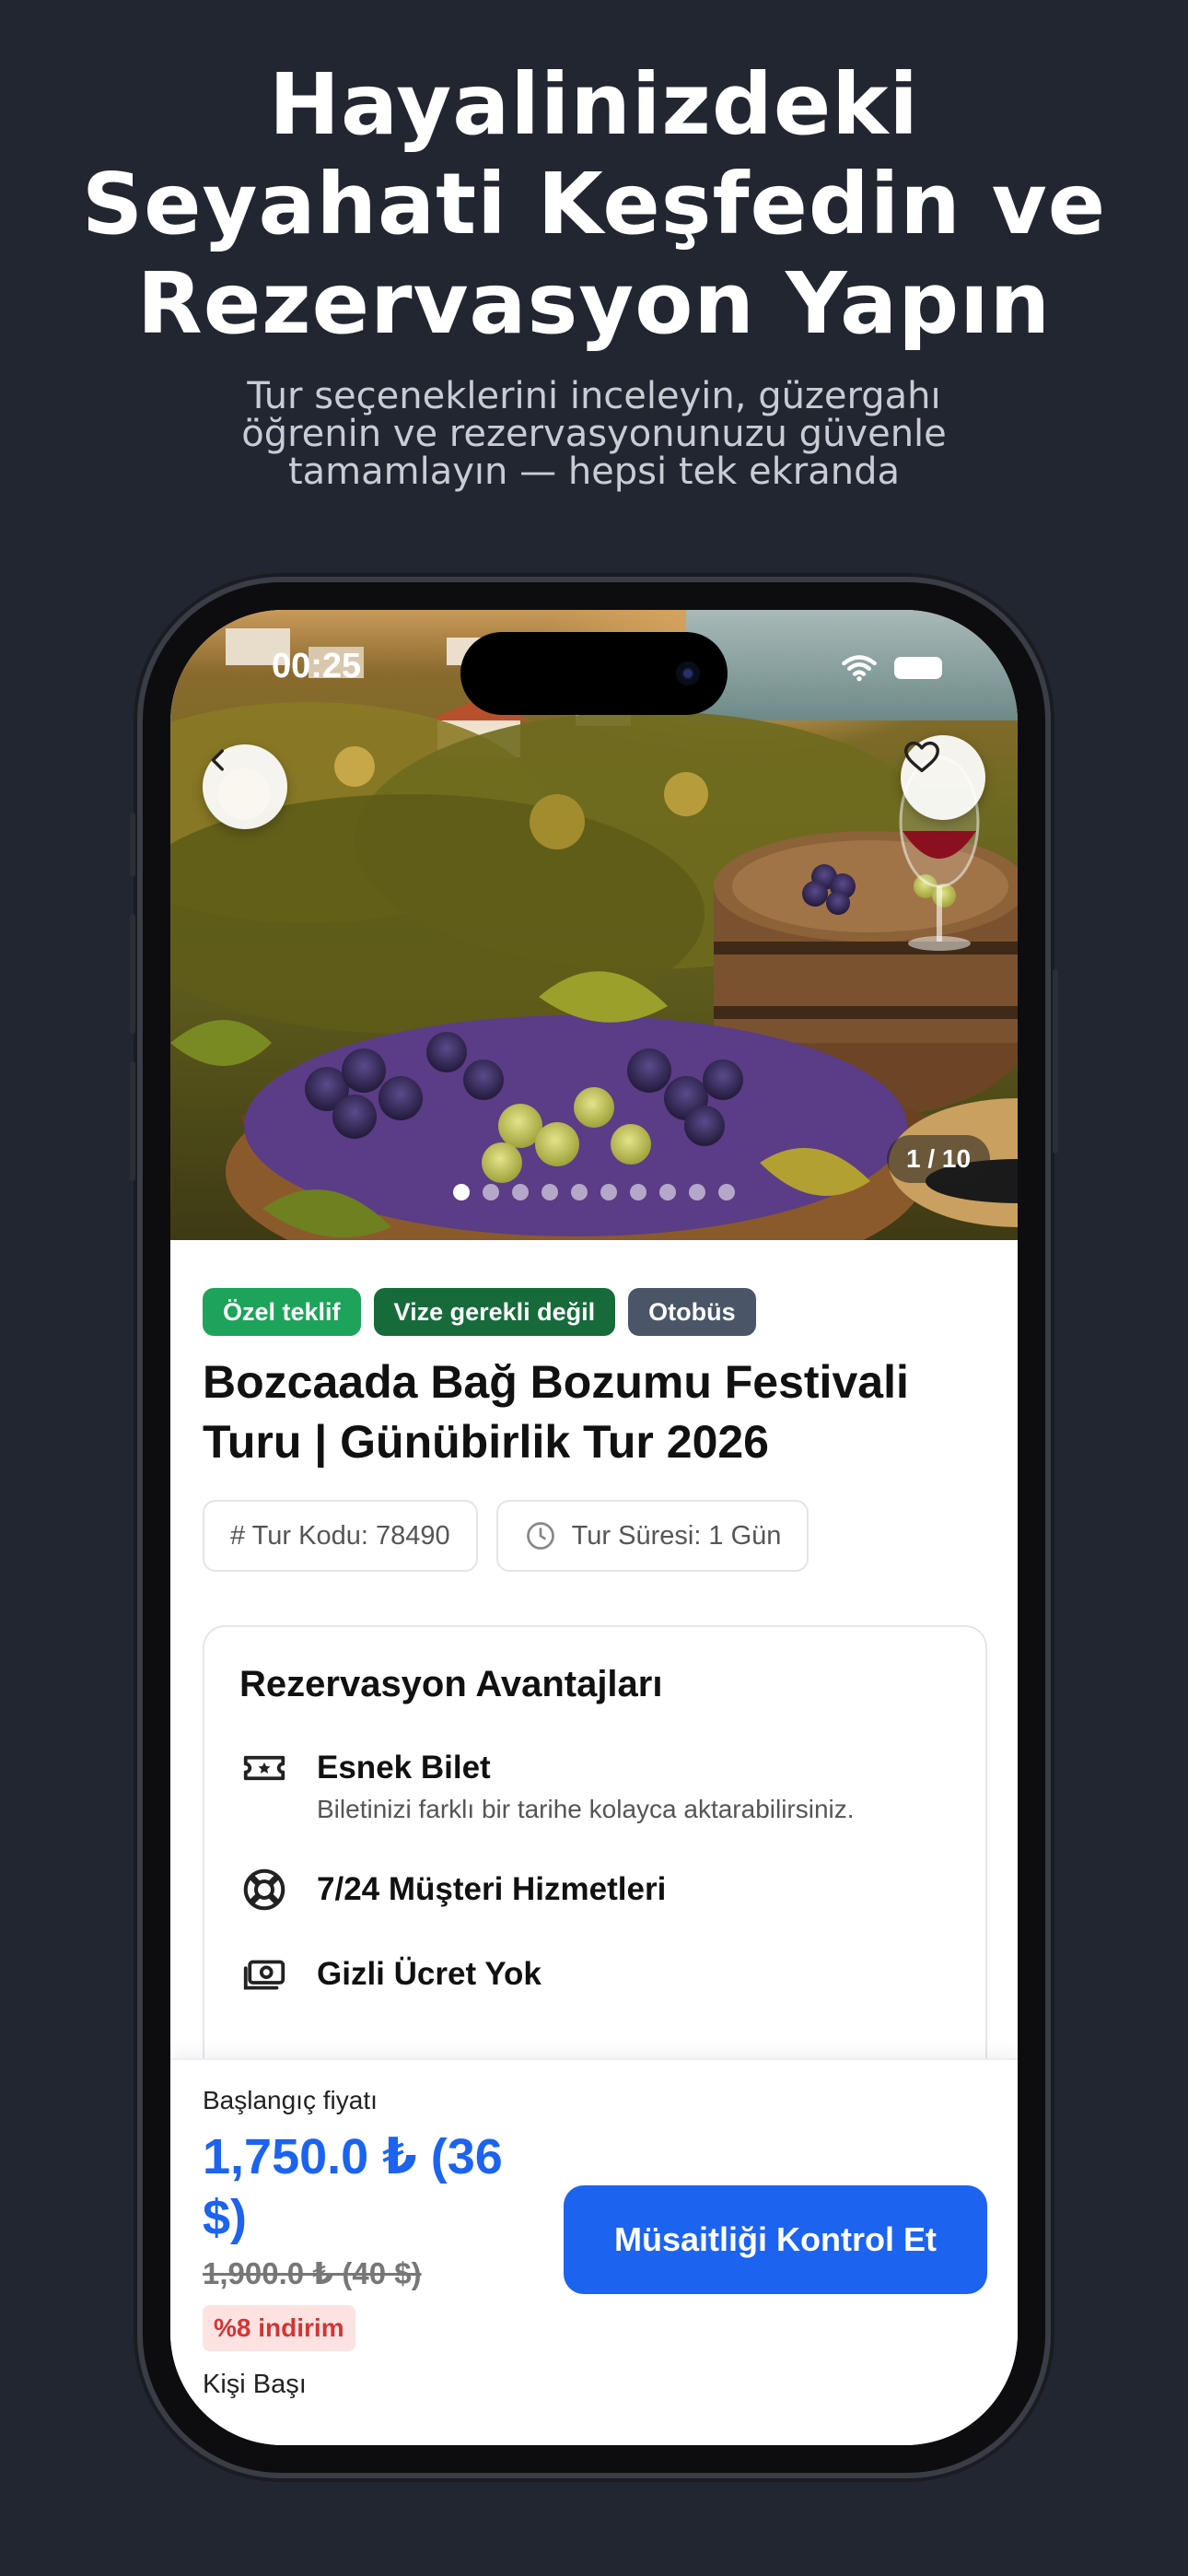 The width and height of the screenshot is (1188, 2576). I want to click on price-unit: Kişi Başı, so click(255, 2384).